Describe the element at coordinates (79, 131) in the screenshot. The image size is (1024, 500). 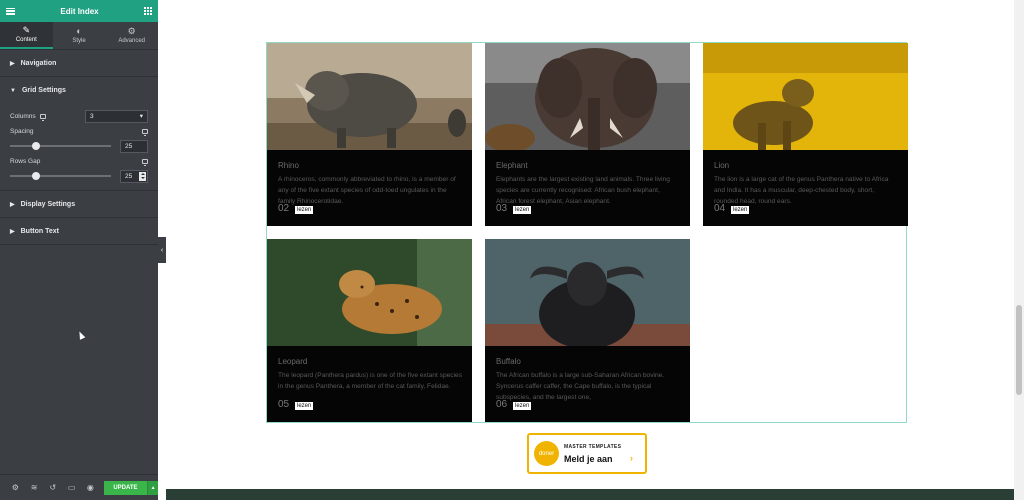
I see `spacing-label-row: Spacing` at that location.